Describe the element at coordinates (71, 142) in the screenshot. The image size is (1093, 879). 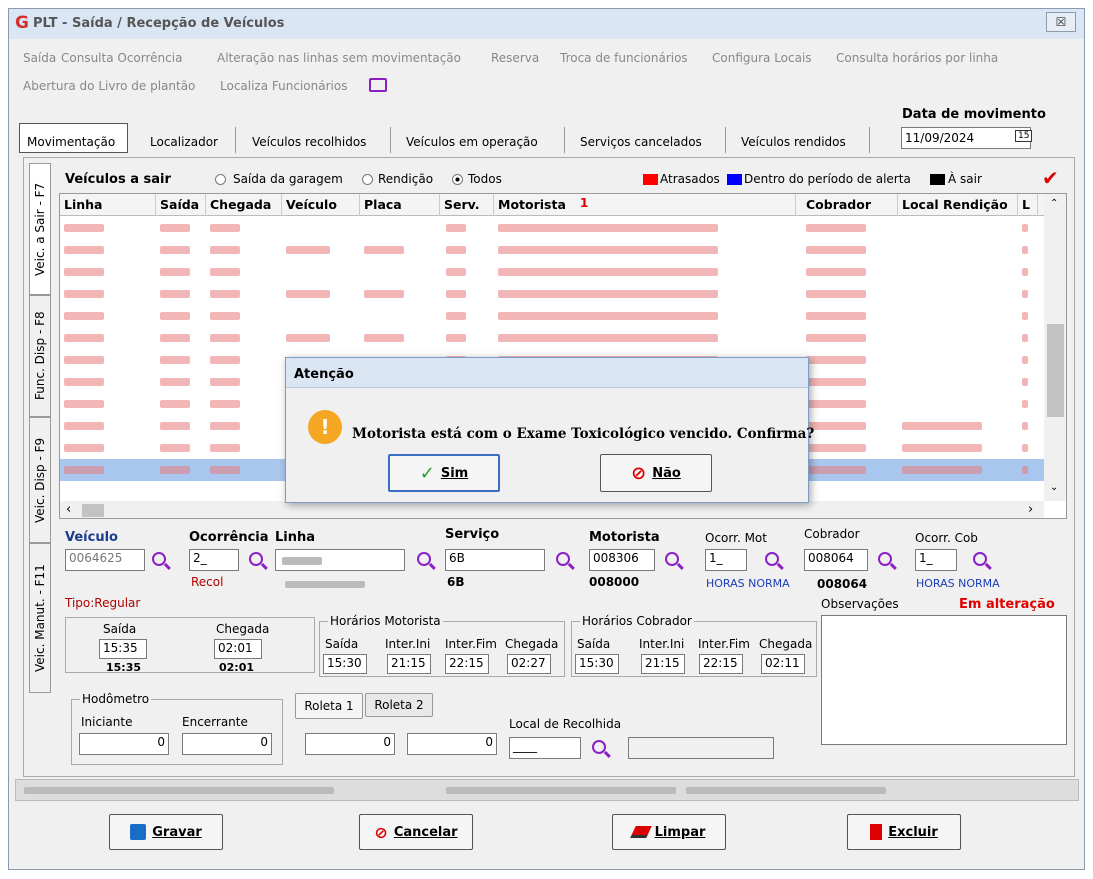
I see `tab-movimentacao-label: Movimentação` at that location.